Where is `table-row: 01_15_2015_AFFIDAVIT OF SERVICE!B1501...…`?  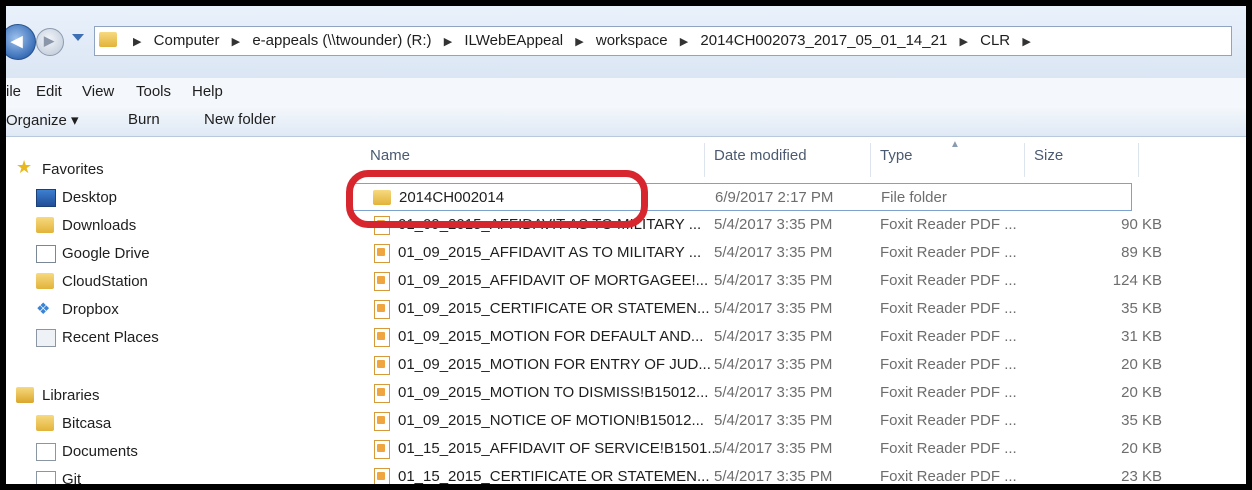
table-row: 01_15_2015_AFFIDAVIT OF SERVICE!B1501...… is located at coordinates (792, 449).